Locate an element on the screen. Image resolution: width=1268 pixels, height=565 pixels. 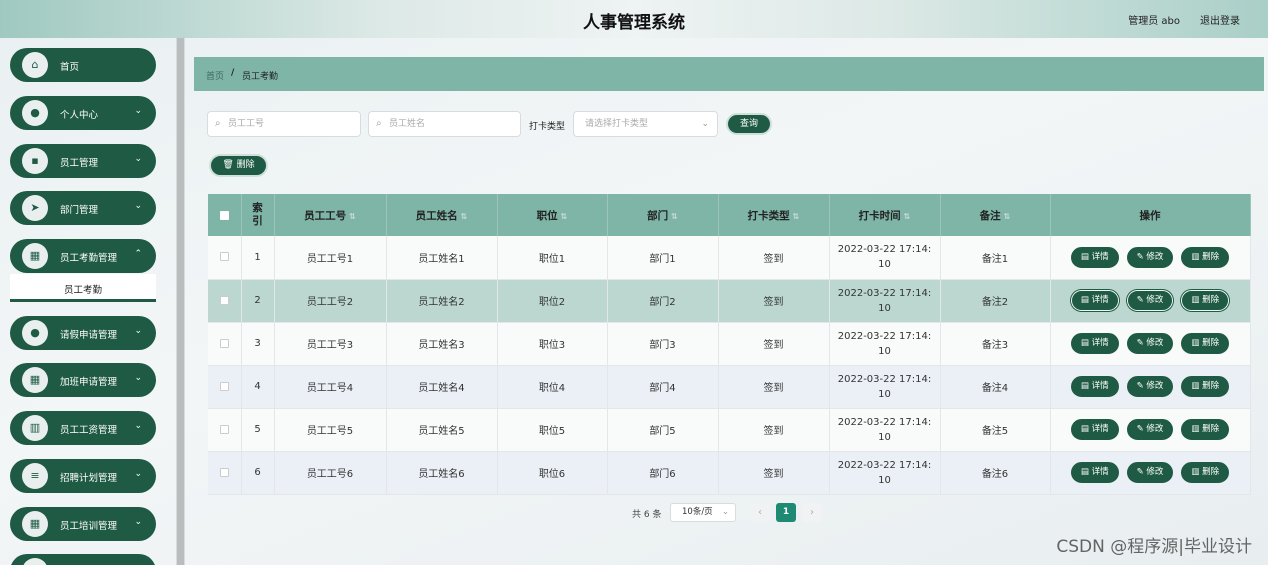
sidebar-item-employee-mgmt: ▪ 员工管理 ⌄ is located at coordinates (83, 161).